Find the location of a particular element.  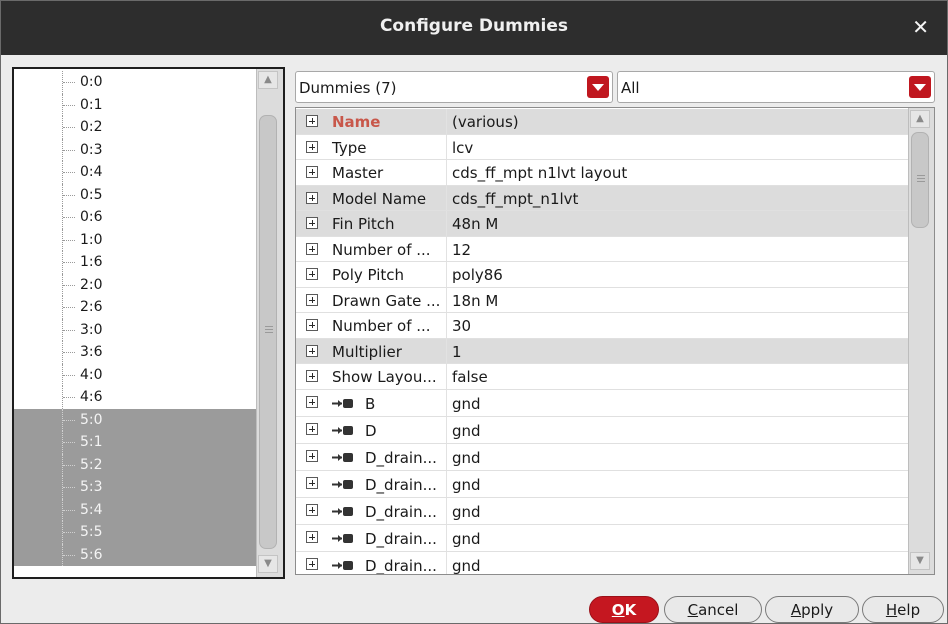

property-row: Number of ... 12 is located at coordinates (602, 249).